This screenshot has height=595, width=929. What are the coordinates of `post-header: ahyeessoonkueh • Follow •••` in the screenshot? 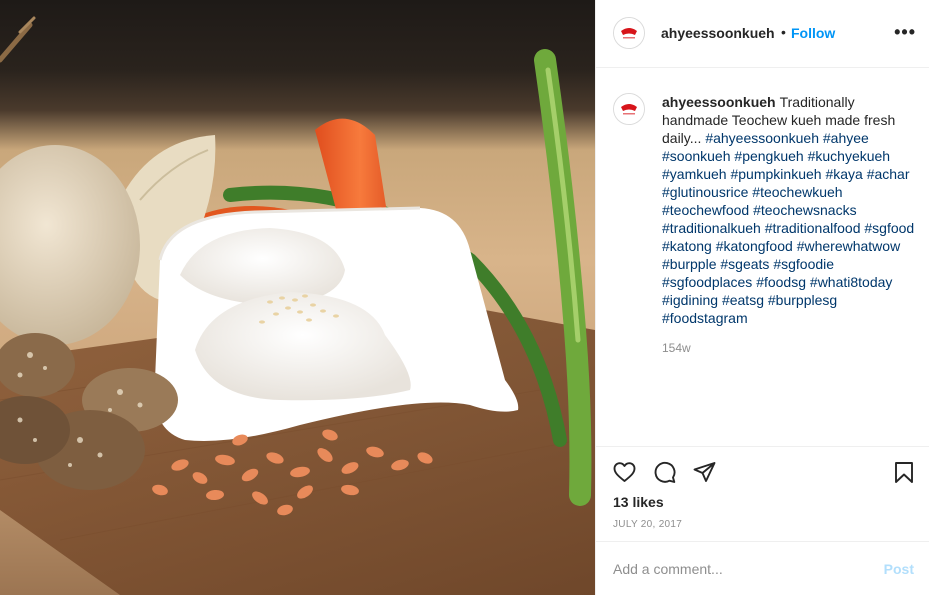 It's located at (762, 34).